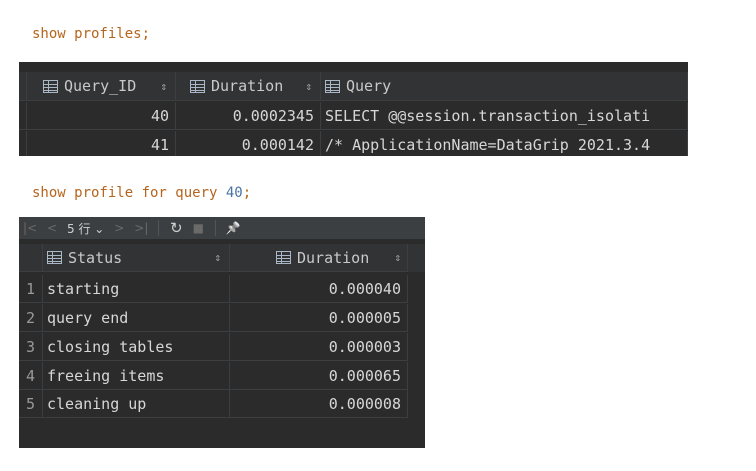  I want to click on cell-duration: 0.000005, so click(319, 318).